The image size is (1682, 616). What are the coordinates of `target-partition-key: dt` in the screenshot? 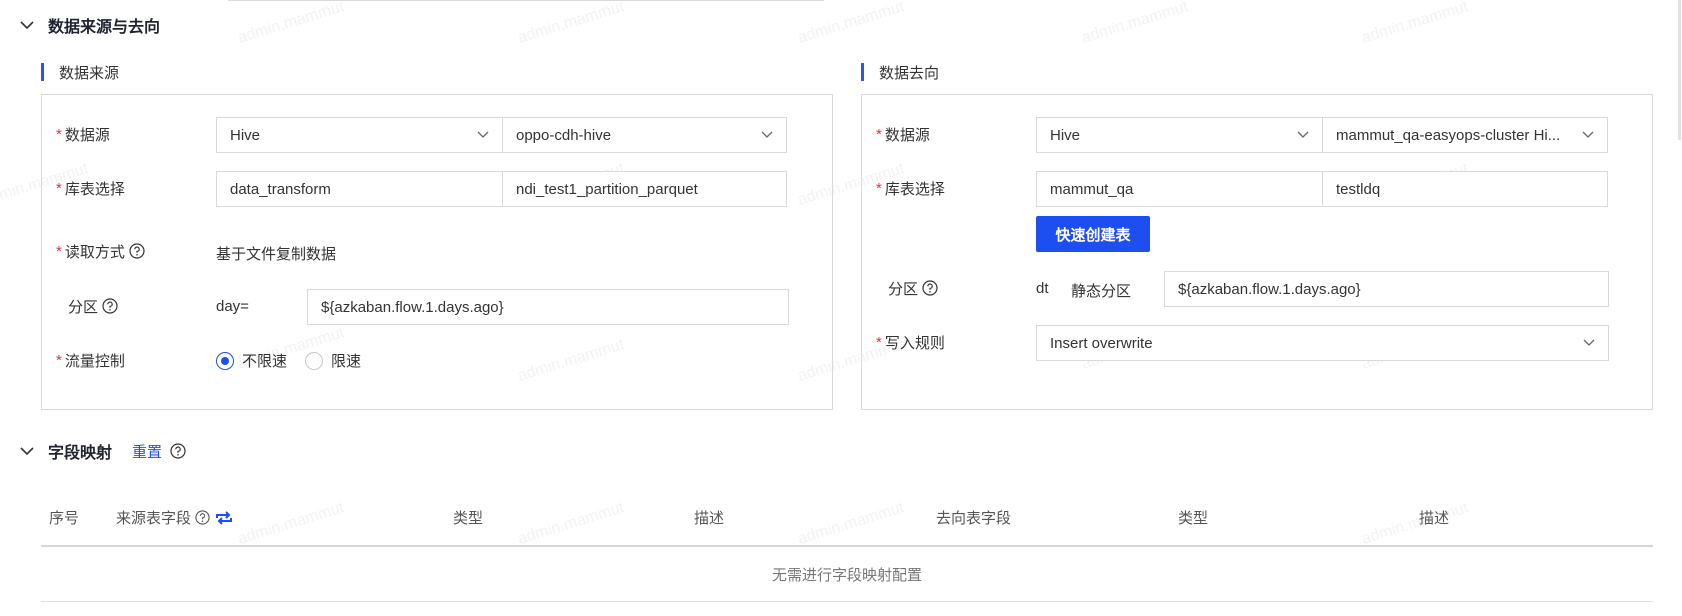 It's located at (1042, 288).